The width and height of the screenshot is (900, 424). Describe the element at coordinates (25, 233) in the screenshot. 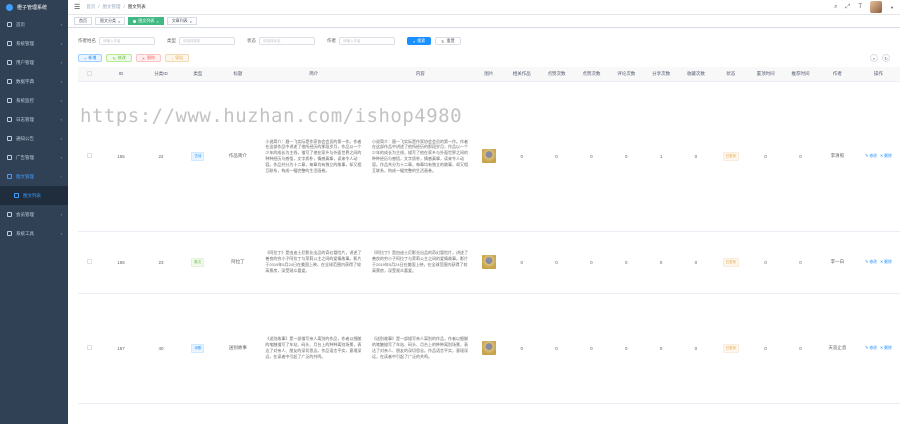

I see `sidebar-item-label: 系统工具` at that location.